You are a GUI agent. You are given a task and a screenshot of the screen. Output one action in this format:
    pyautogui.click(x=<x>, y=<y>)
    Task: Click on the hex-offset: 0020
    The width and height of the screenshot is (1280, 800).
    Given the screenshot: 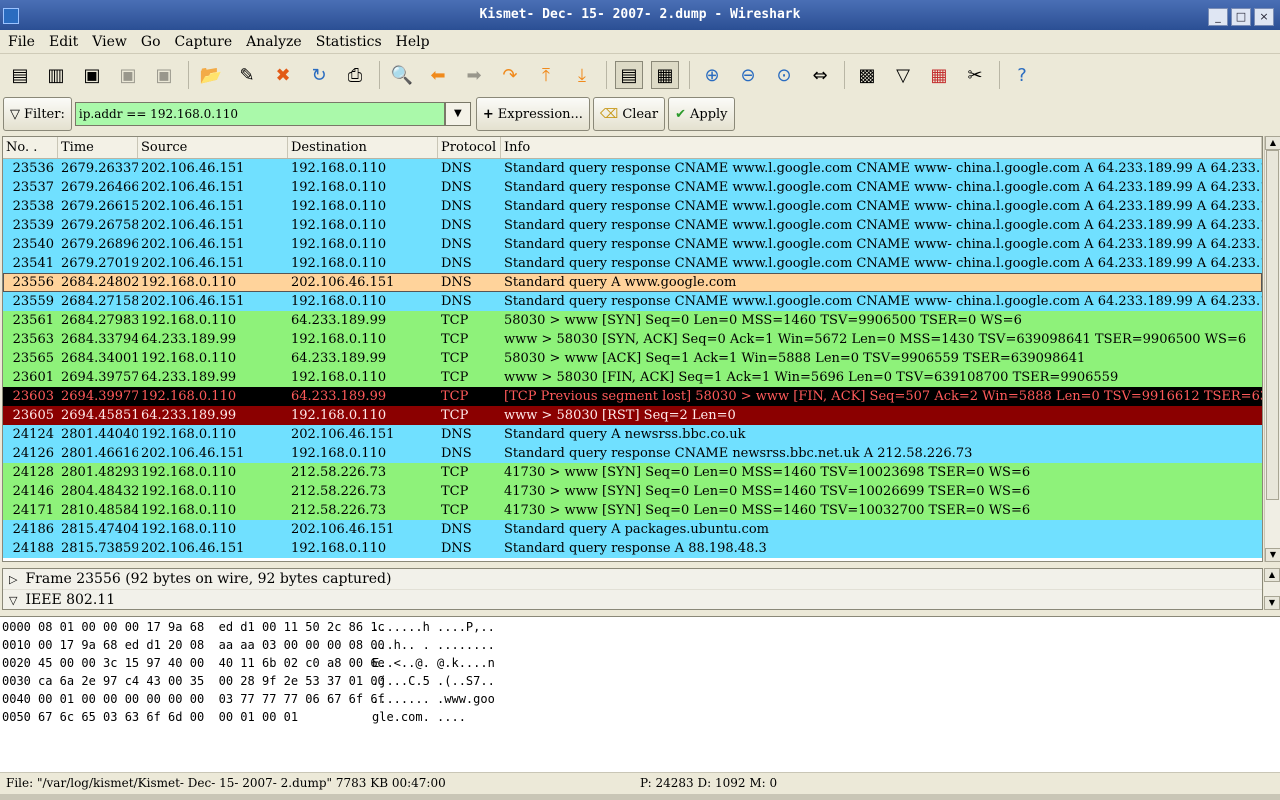 What is the action you would take?
    pyautogui.click(x=20, y=663)
    